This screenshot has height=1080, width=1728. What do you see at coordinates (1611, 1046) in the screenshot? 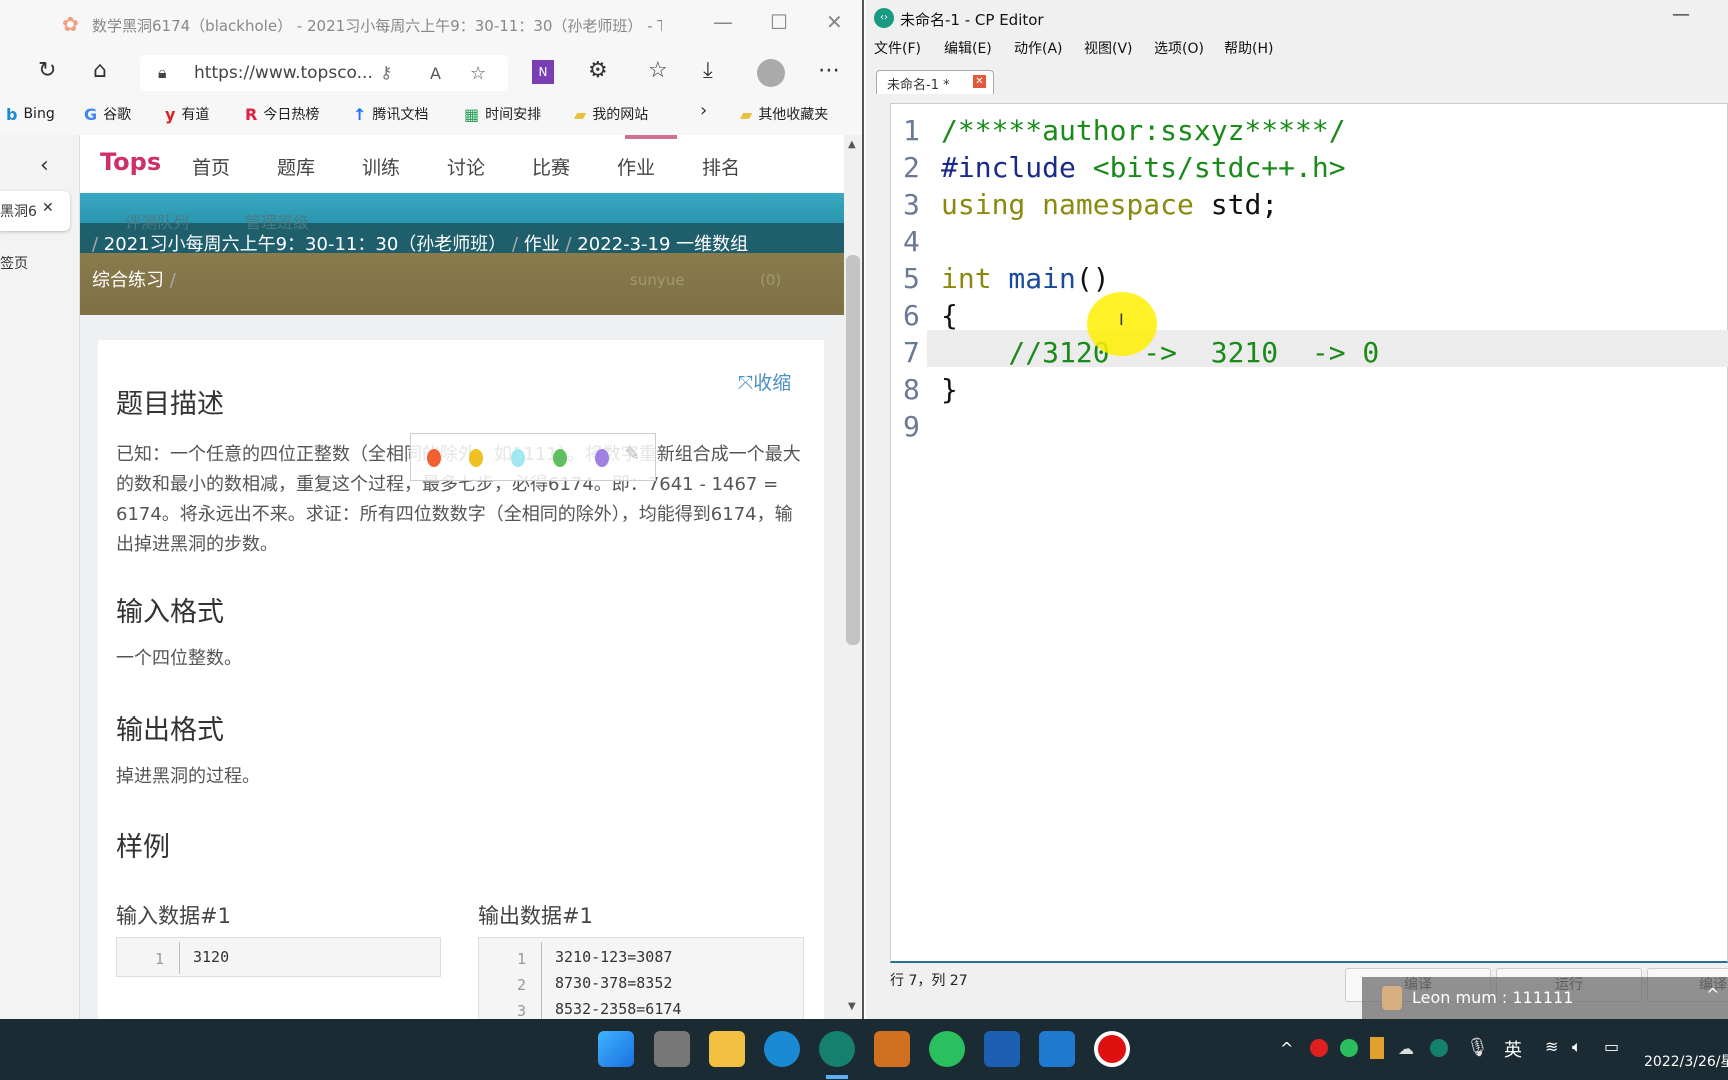
I see `battery-icon: ▭` at bounding box center [1611, 1046].